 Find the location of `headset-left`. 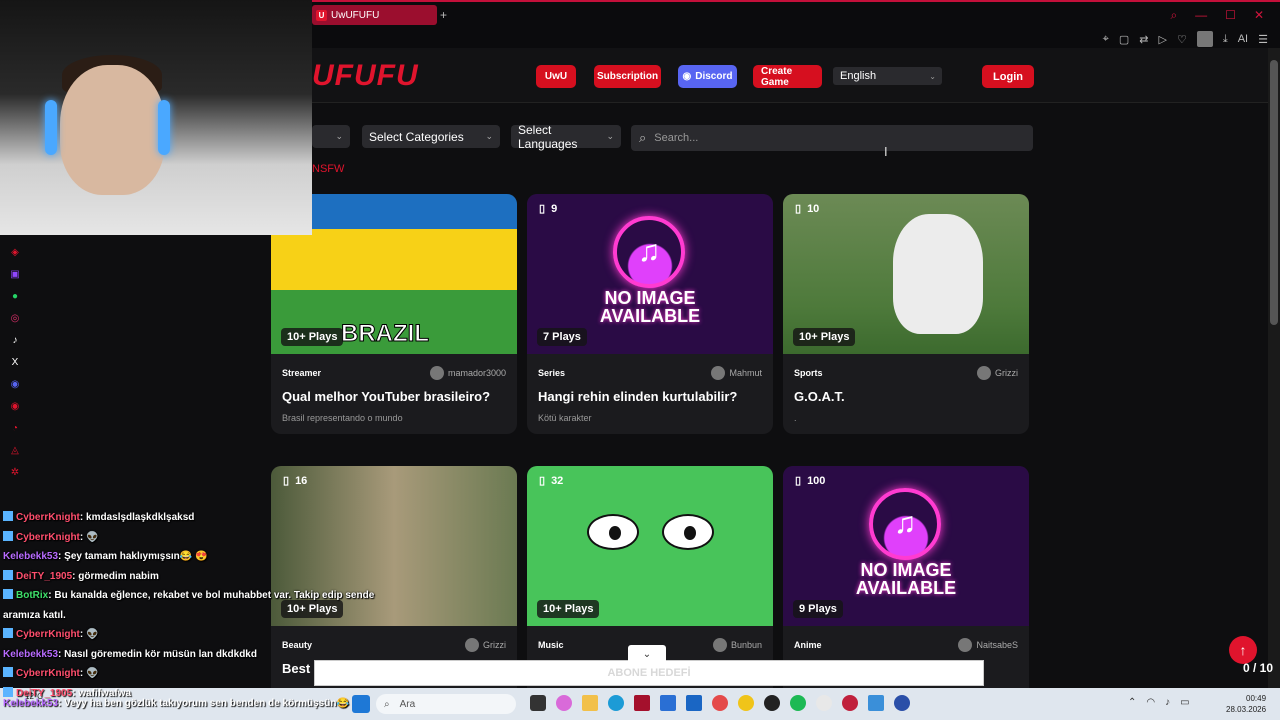

headset-left is located at coordinates (51, 127).